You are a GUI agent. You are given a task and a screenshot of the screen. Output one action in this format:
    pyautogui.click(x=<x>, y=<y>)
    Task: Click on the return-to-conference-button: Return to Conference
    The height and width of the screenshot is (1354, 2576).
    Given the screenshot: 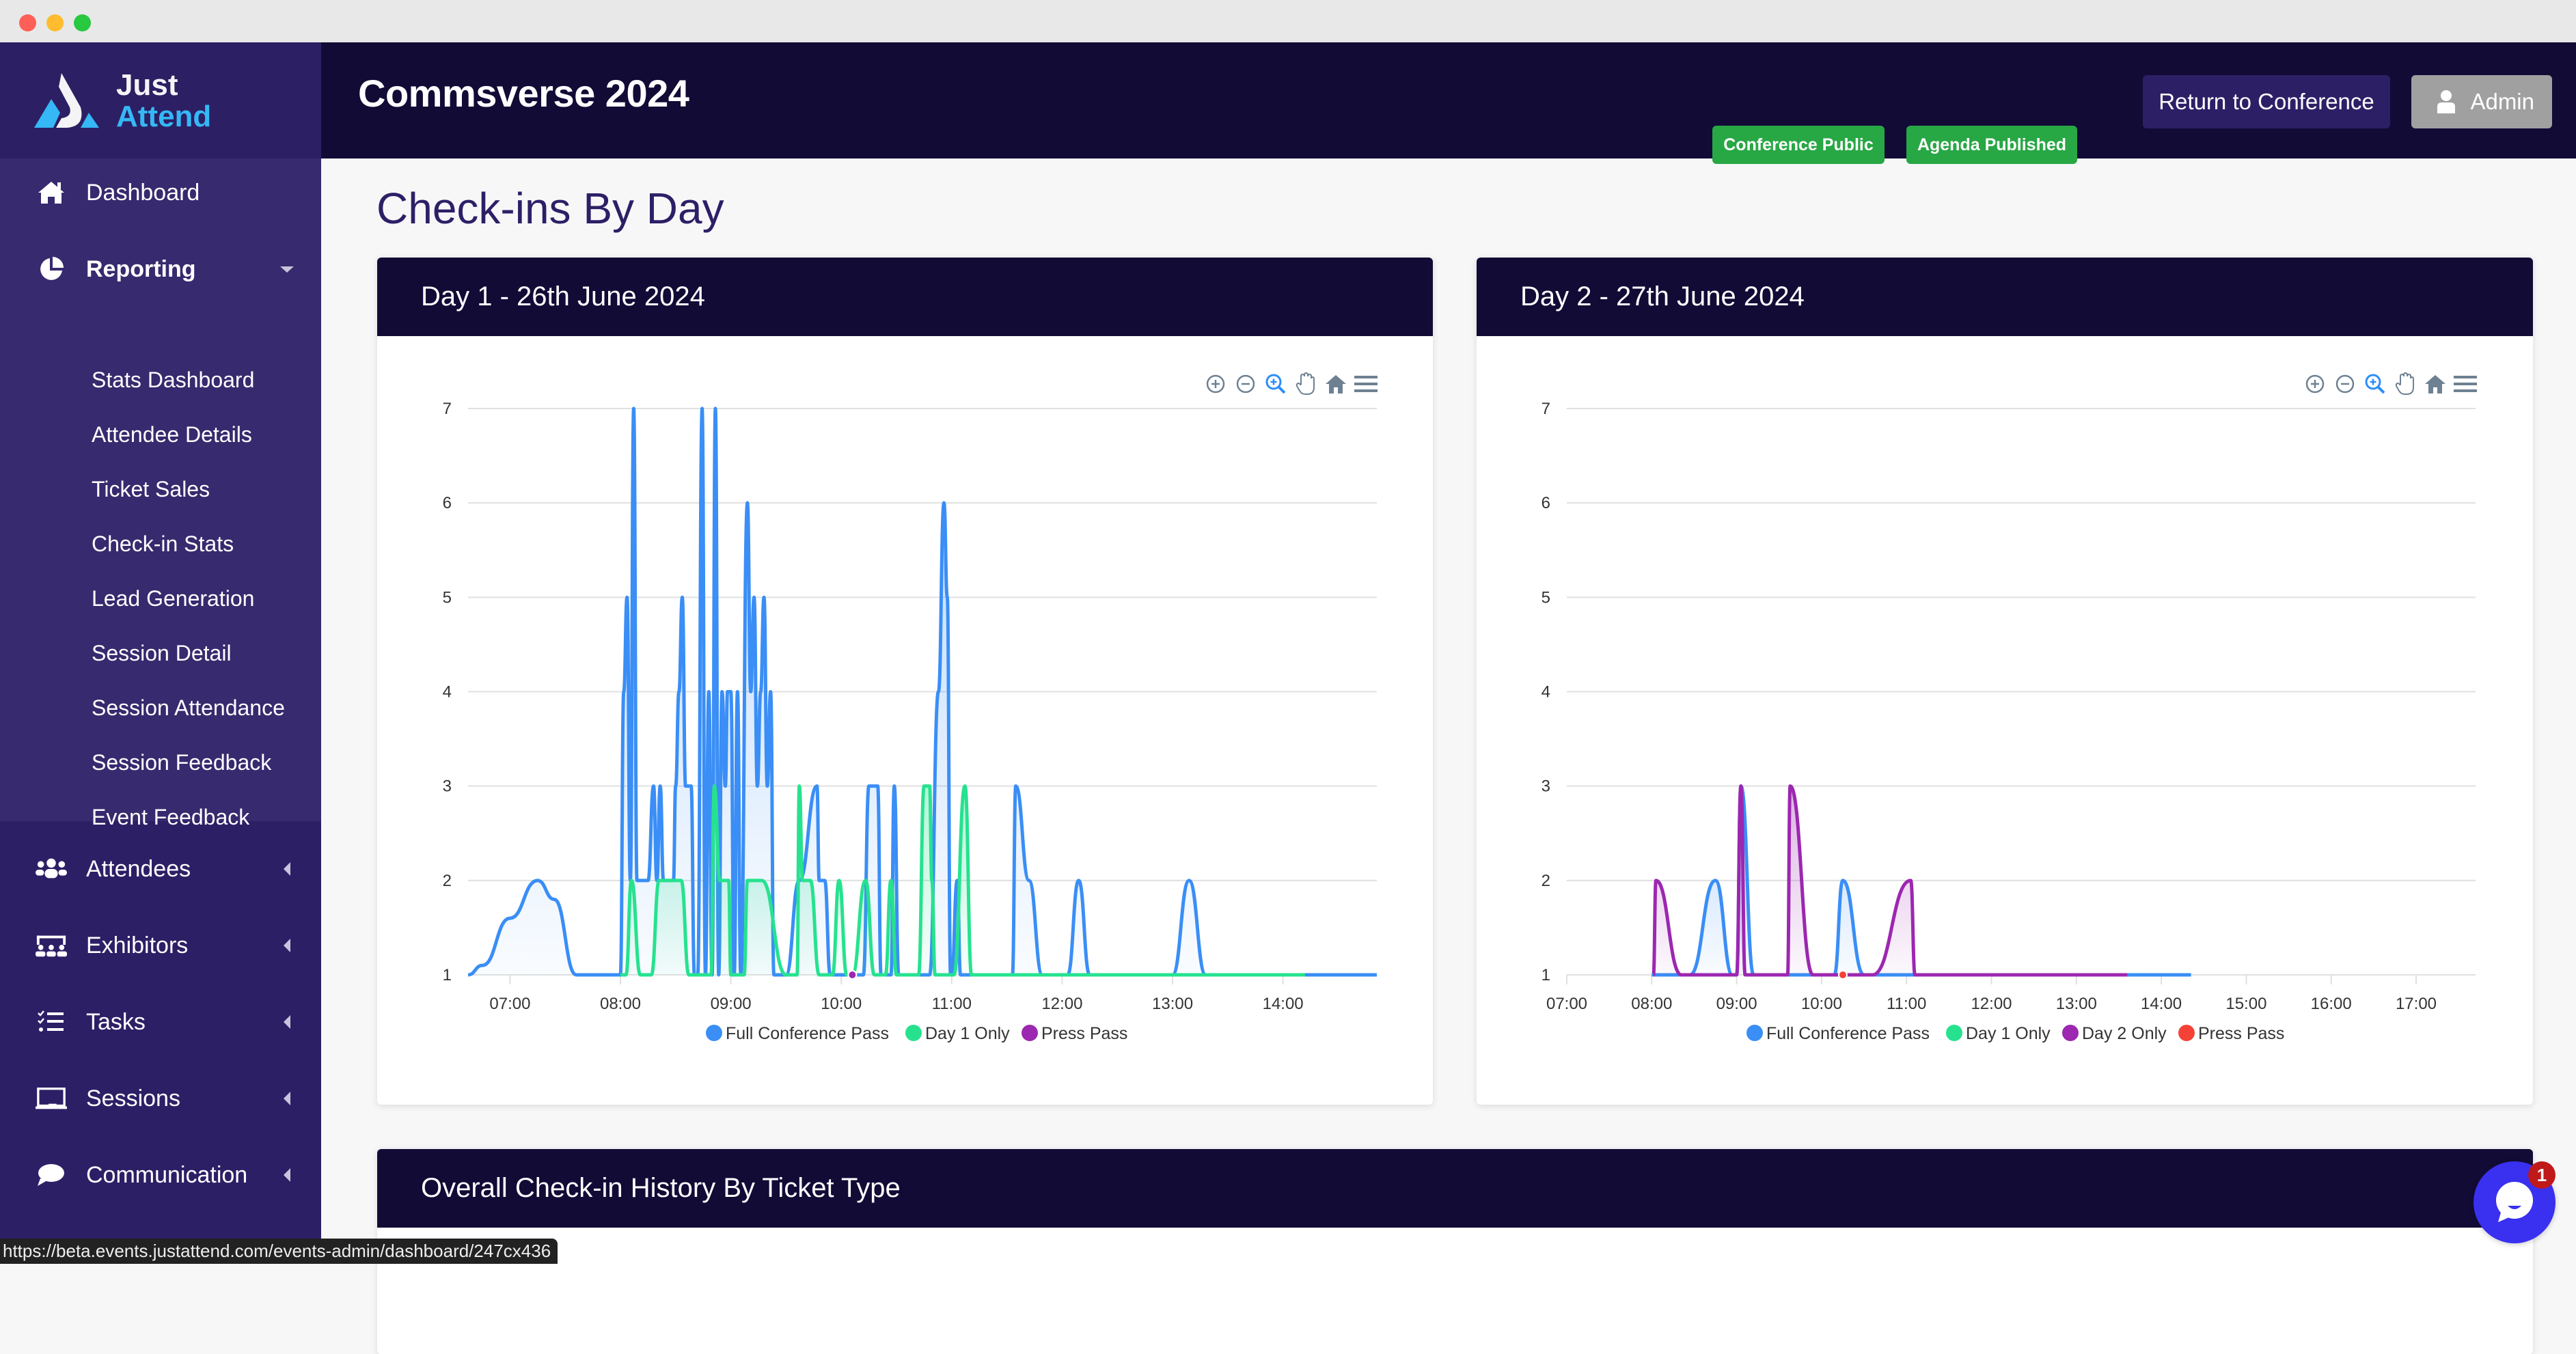 What is the action you would take?
    pyautogui.click(x=2266, y=101)
    